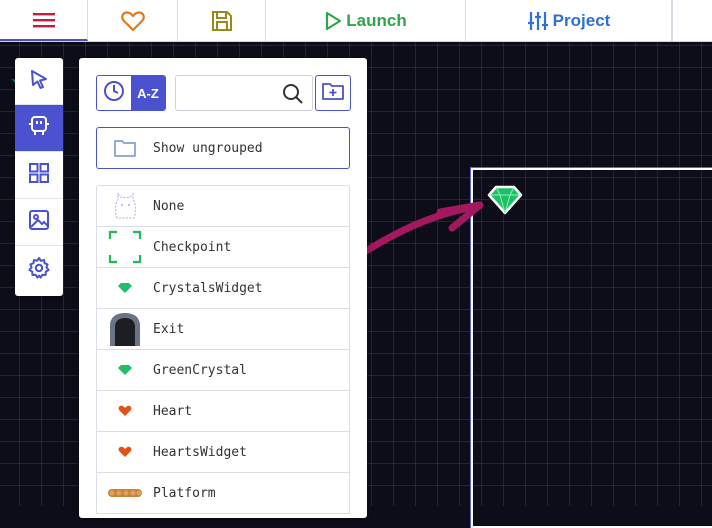  I want to click on list-item: GreenCrystal, so click(223, 370).